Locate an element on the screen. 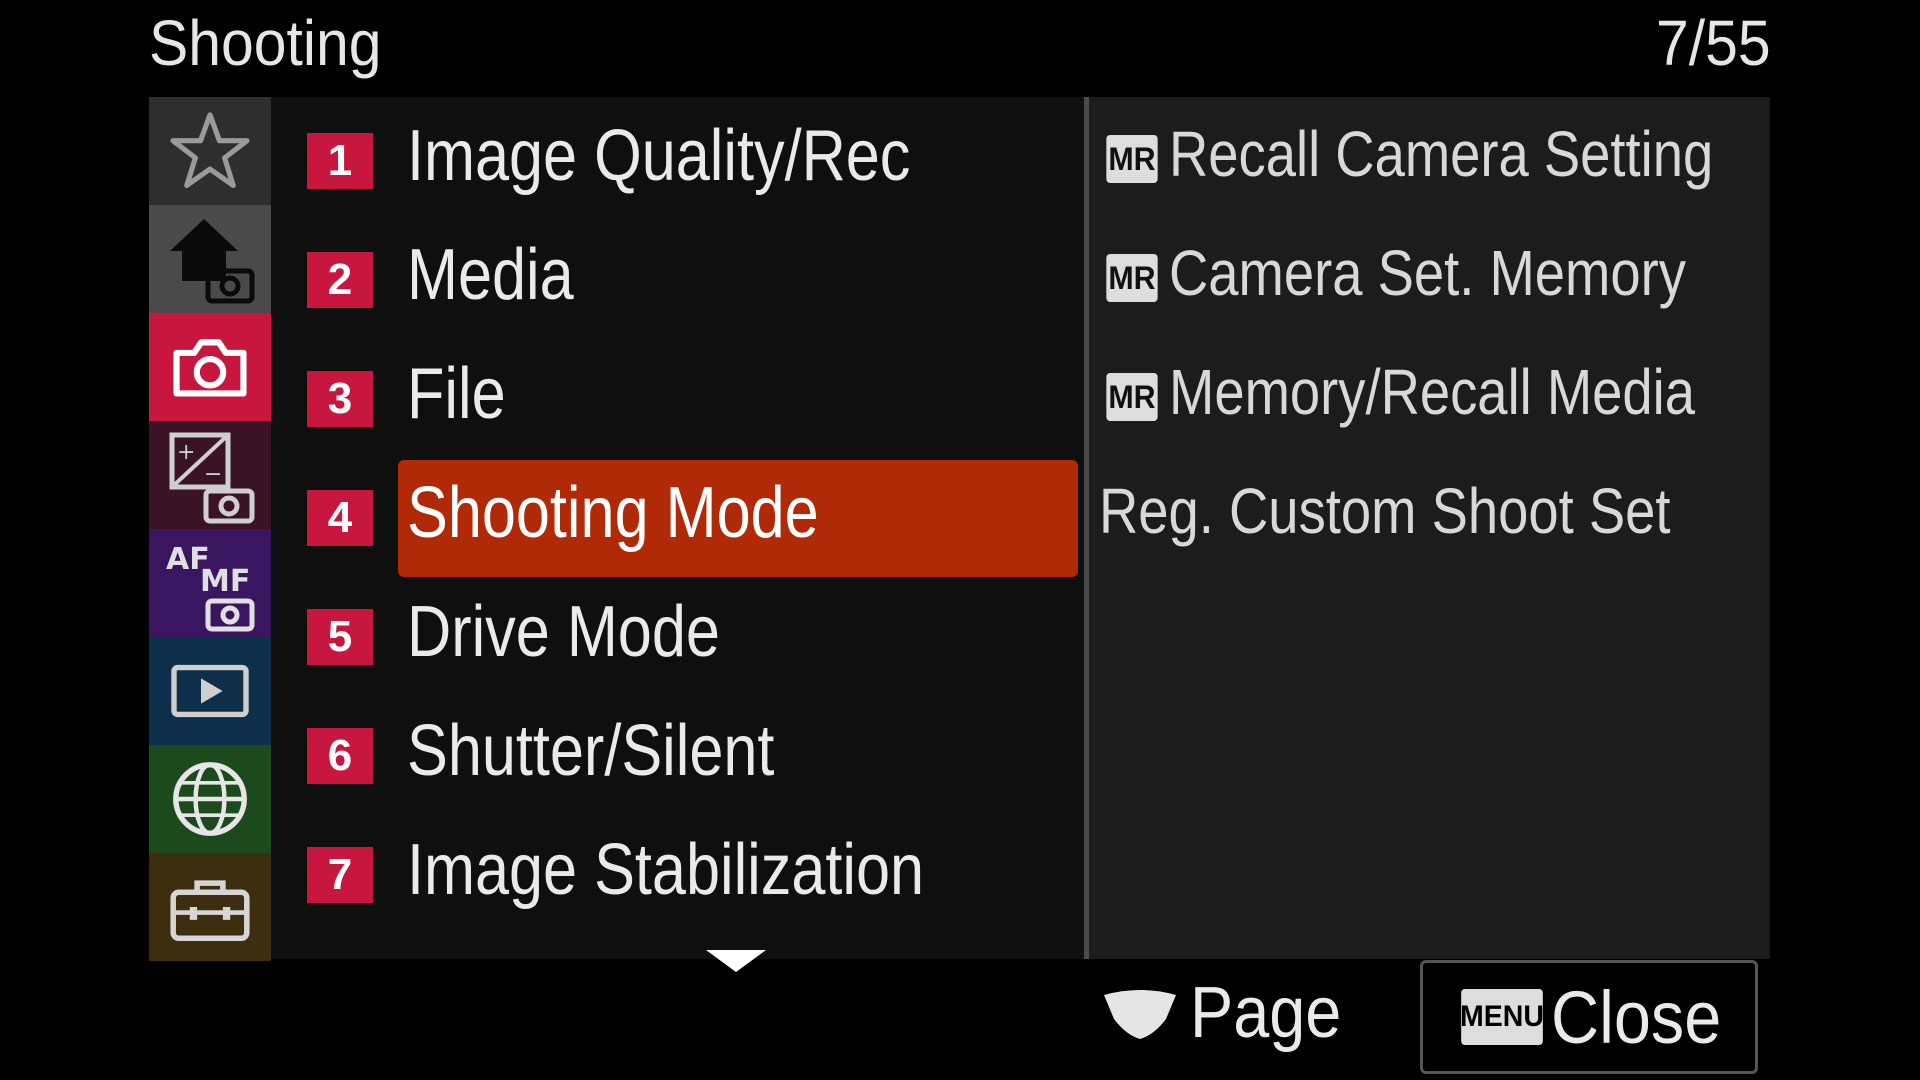  globe-icon is located at coordinates (210, 799).